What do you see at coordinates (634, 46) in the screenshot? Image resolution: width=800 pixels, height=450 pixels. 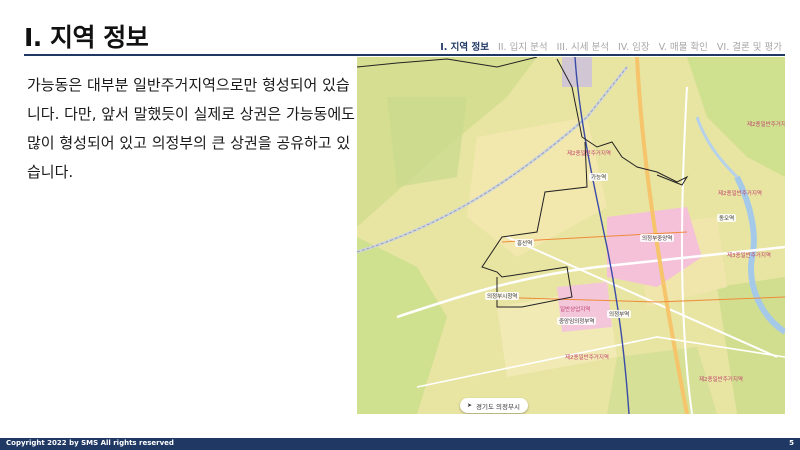 I see `nav-item-site-visit: IV. 임장` at bounding box center [634, 46].